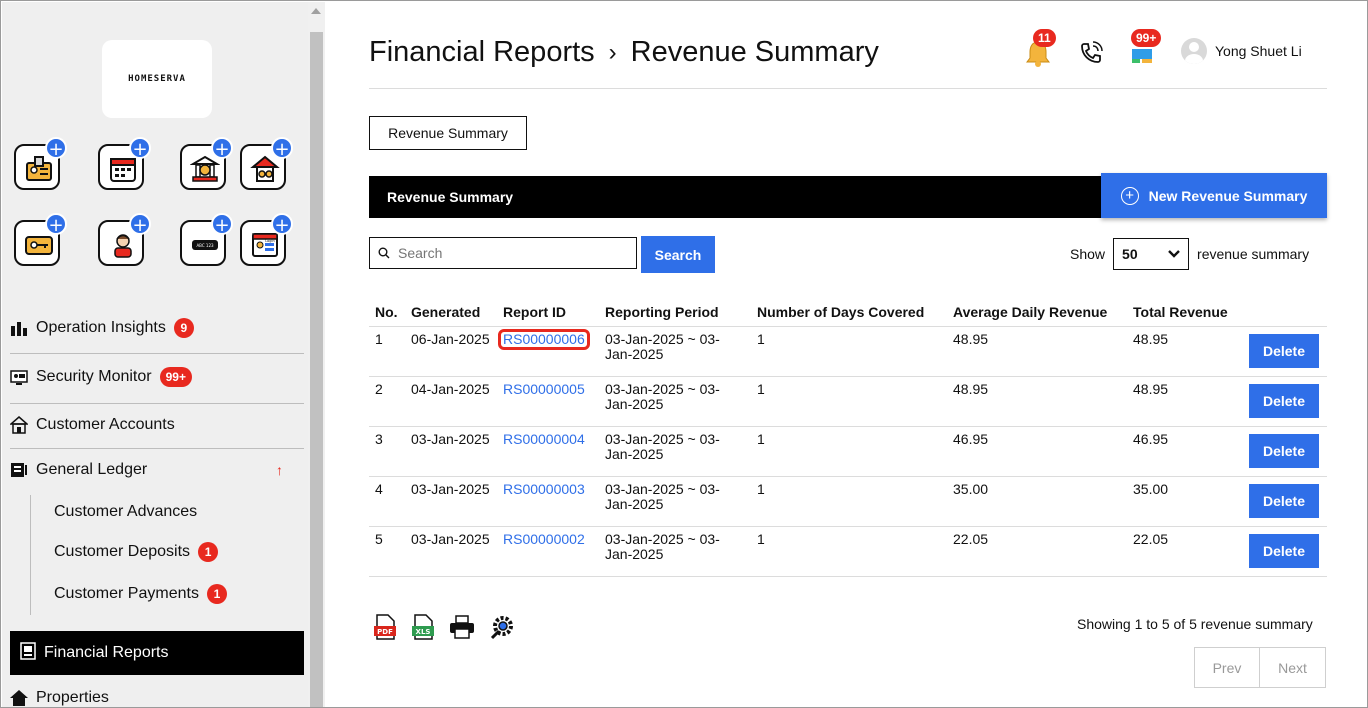 The height and width of the screenshot is (708, 1368). Describe the element at coordinates (125, 512) in the screenshot. I see `nav-customer-advances: Customer Advances` at that location.